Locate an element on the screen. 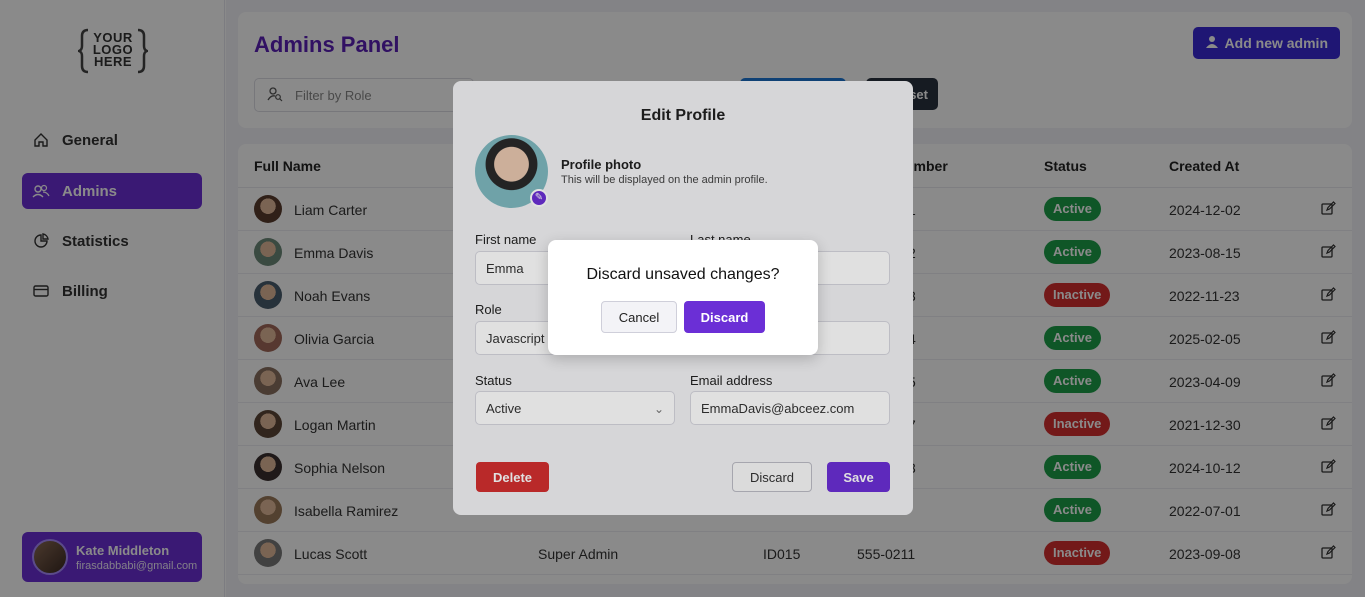 This screenshot has width=1365, height=597. confirm-discard-button: Discard is located at coordinates (724, 317).